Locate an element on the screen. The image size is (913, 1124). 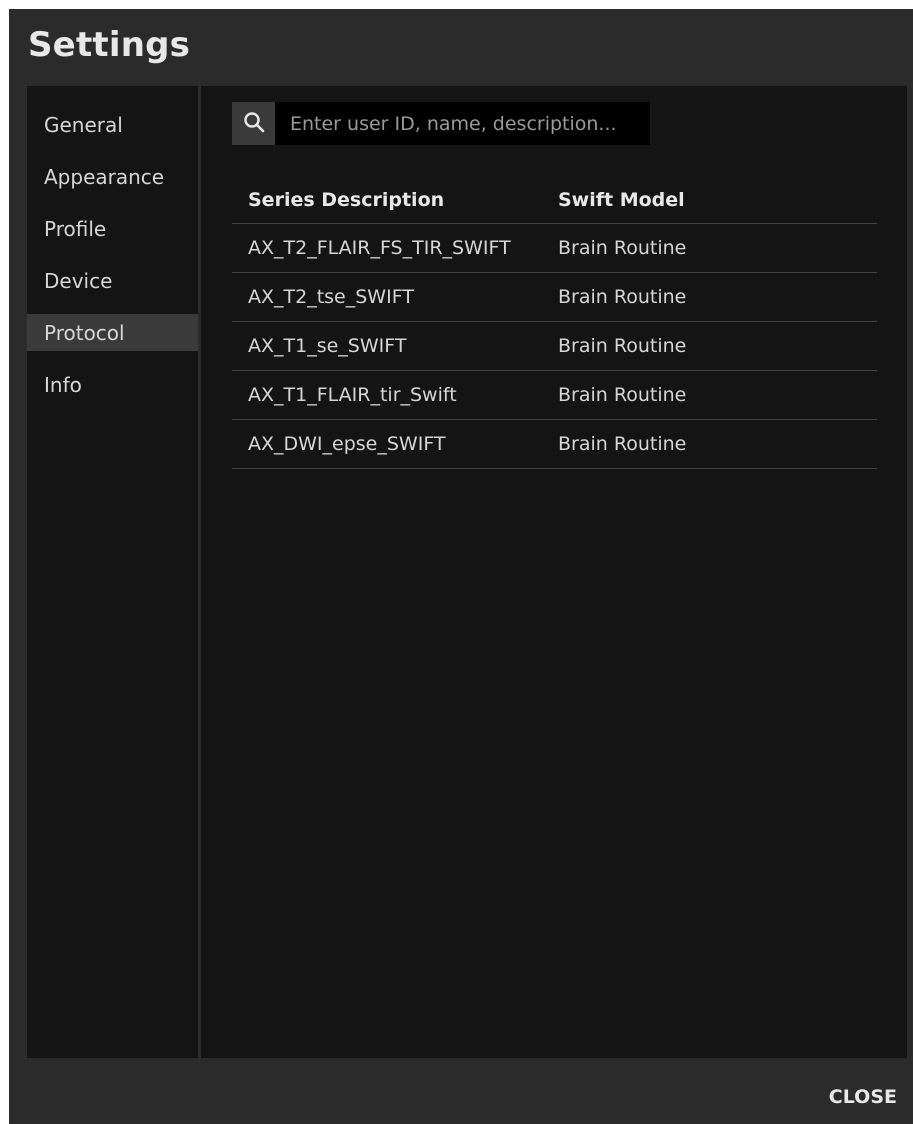
search-bar is located at coordinates (441, 123).